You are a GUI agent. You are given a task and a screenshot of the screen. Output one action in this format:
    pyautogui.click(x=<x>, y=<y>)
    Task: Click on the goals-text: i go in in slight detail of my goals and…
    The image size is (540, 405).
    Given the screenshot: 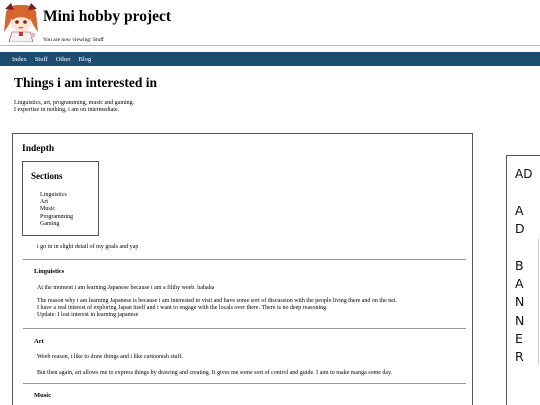 What is the action you would take?
    pyautogui.click(x=88, y=247)
    